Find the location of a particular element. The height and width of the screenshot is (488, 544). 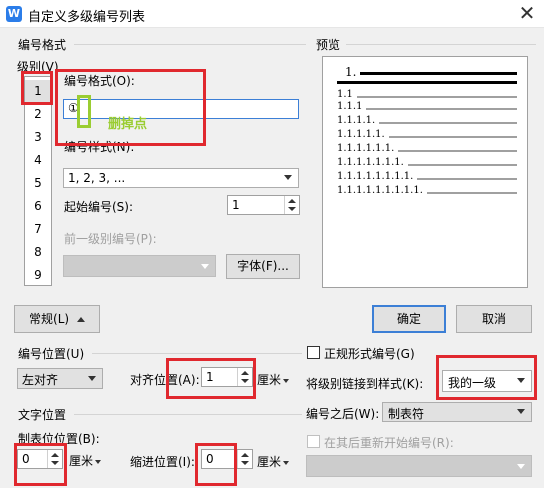

chevron-up-icon is located at coordinates (80, 319).